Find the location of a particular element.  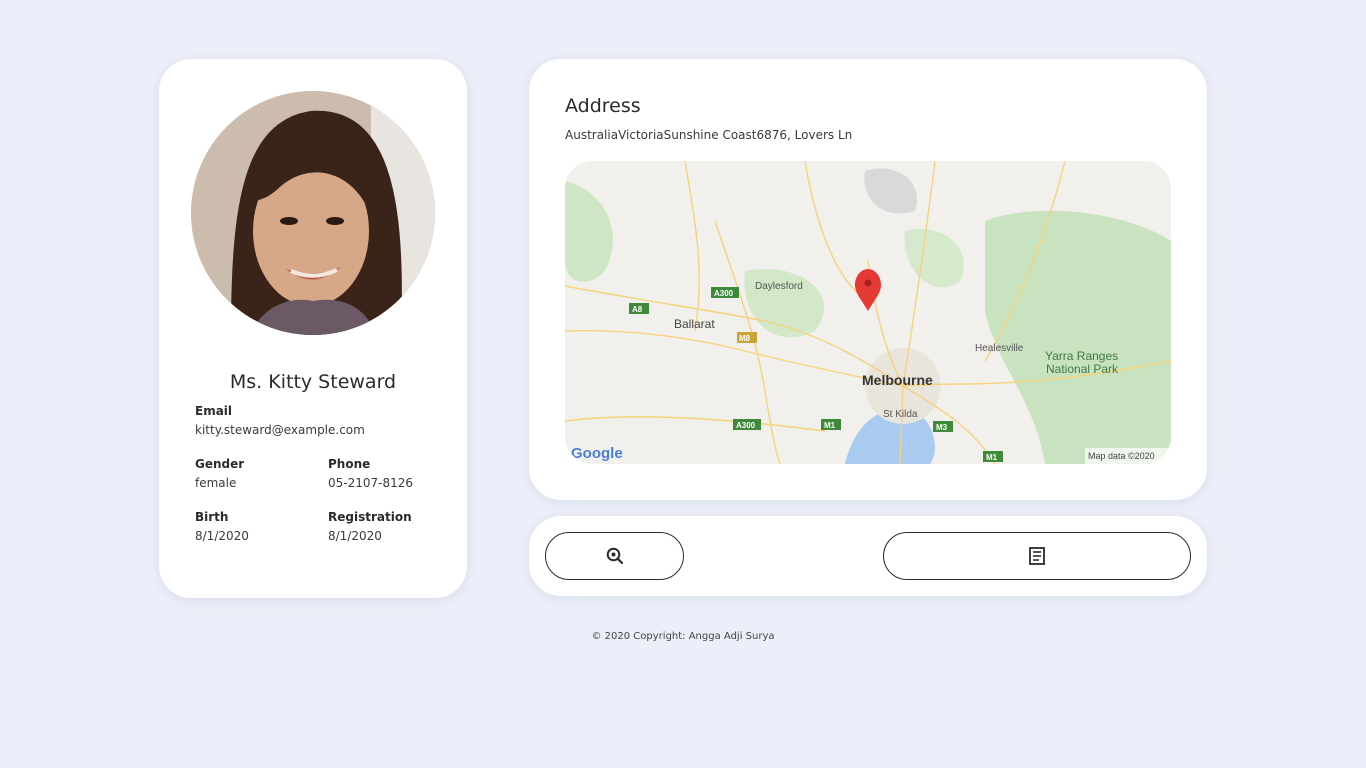

search-button is located at coordinates (614, 556).